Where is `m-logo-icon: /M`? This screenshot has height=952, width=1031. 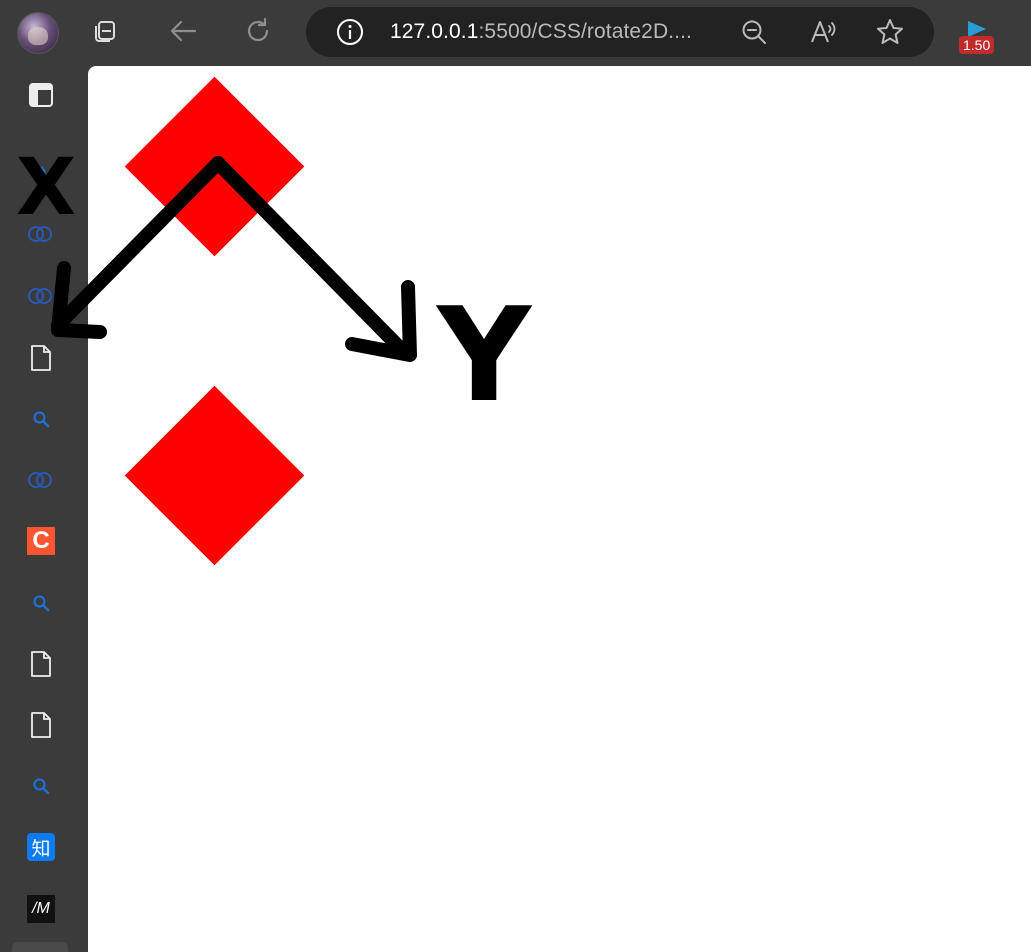 m-logo-icon: /M is located at coordinates (41, 909).